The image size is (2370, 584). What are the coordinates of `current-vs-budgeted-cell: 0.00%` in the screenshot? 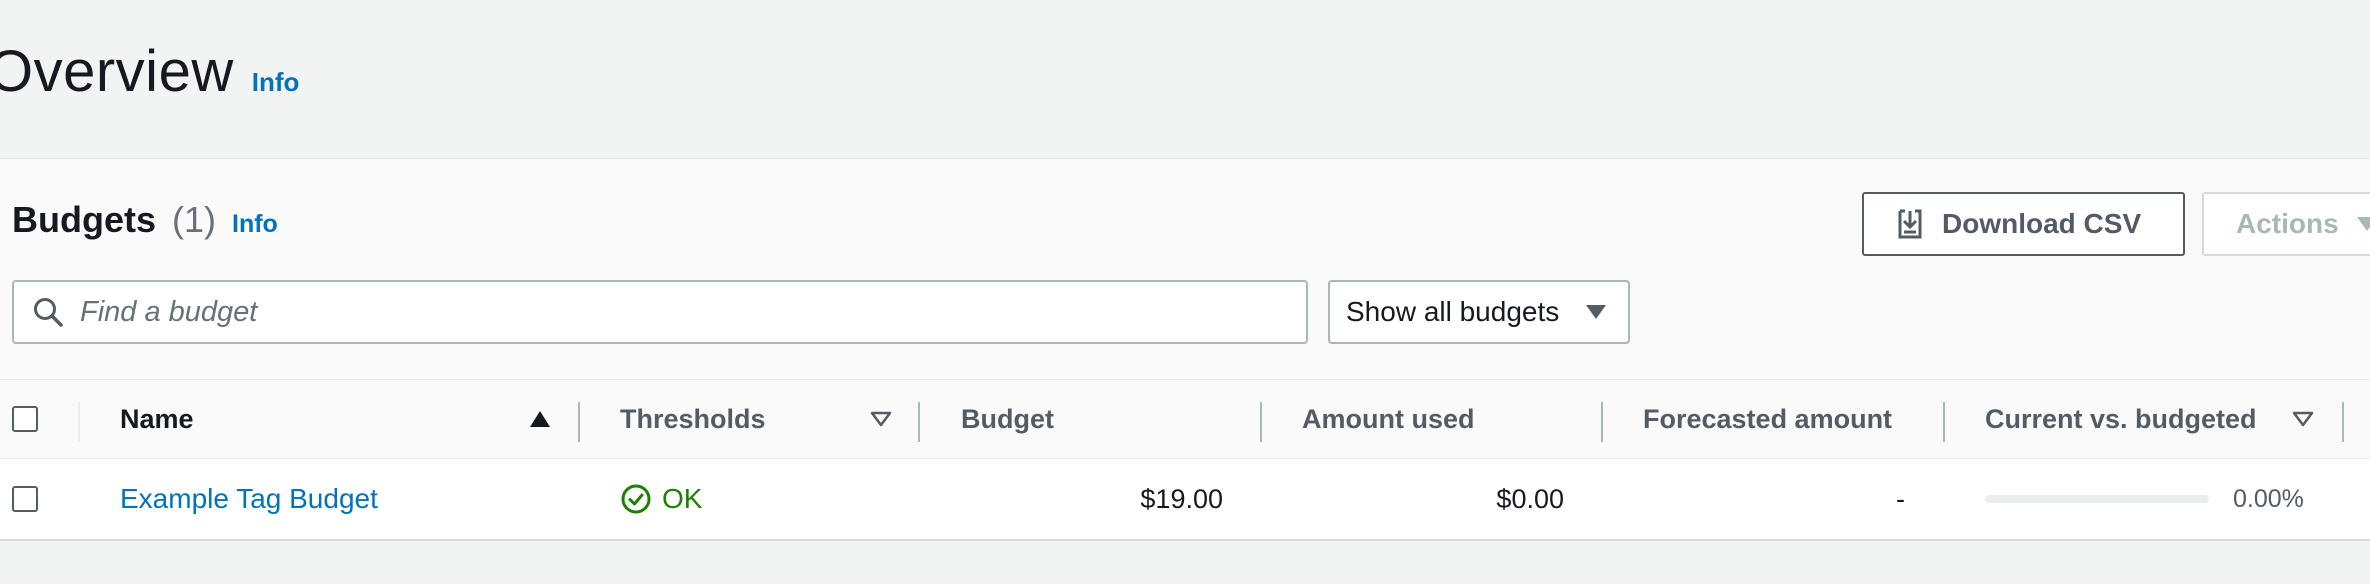 It's located at (2145, 499).